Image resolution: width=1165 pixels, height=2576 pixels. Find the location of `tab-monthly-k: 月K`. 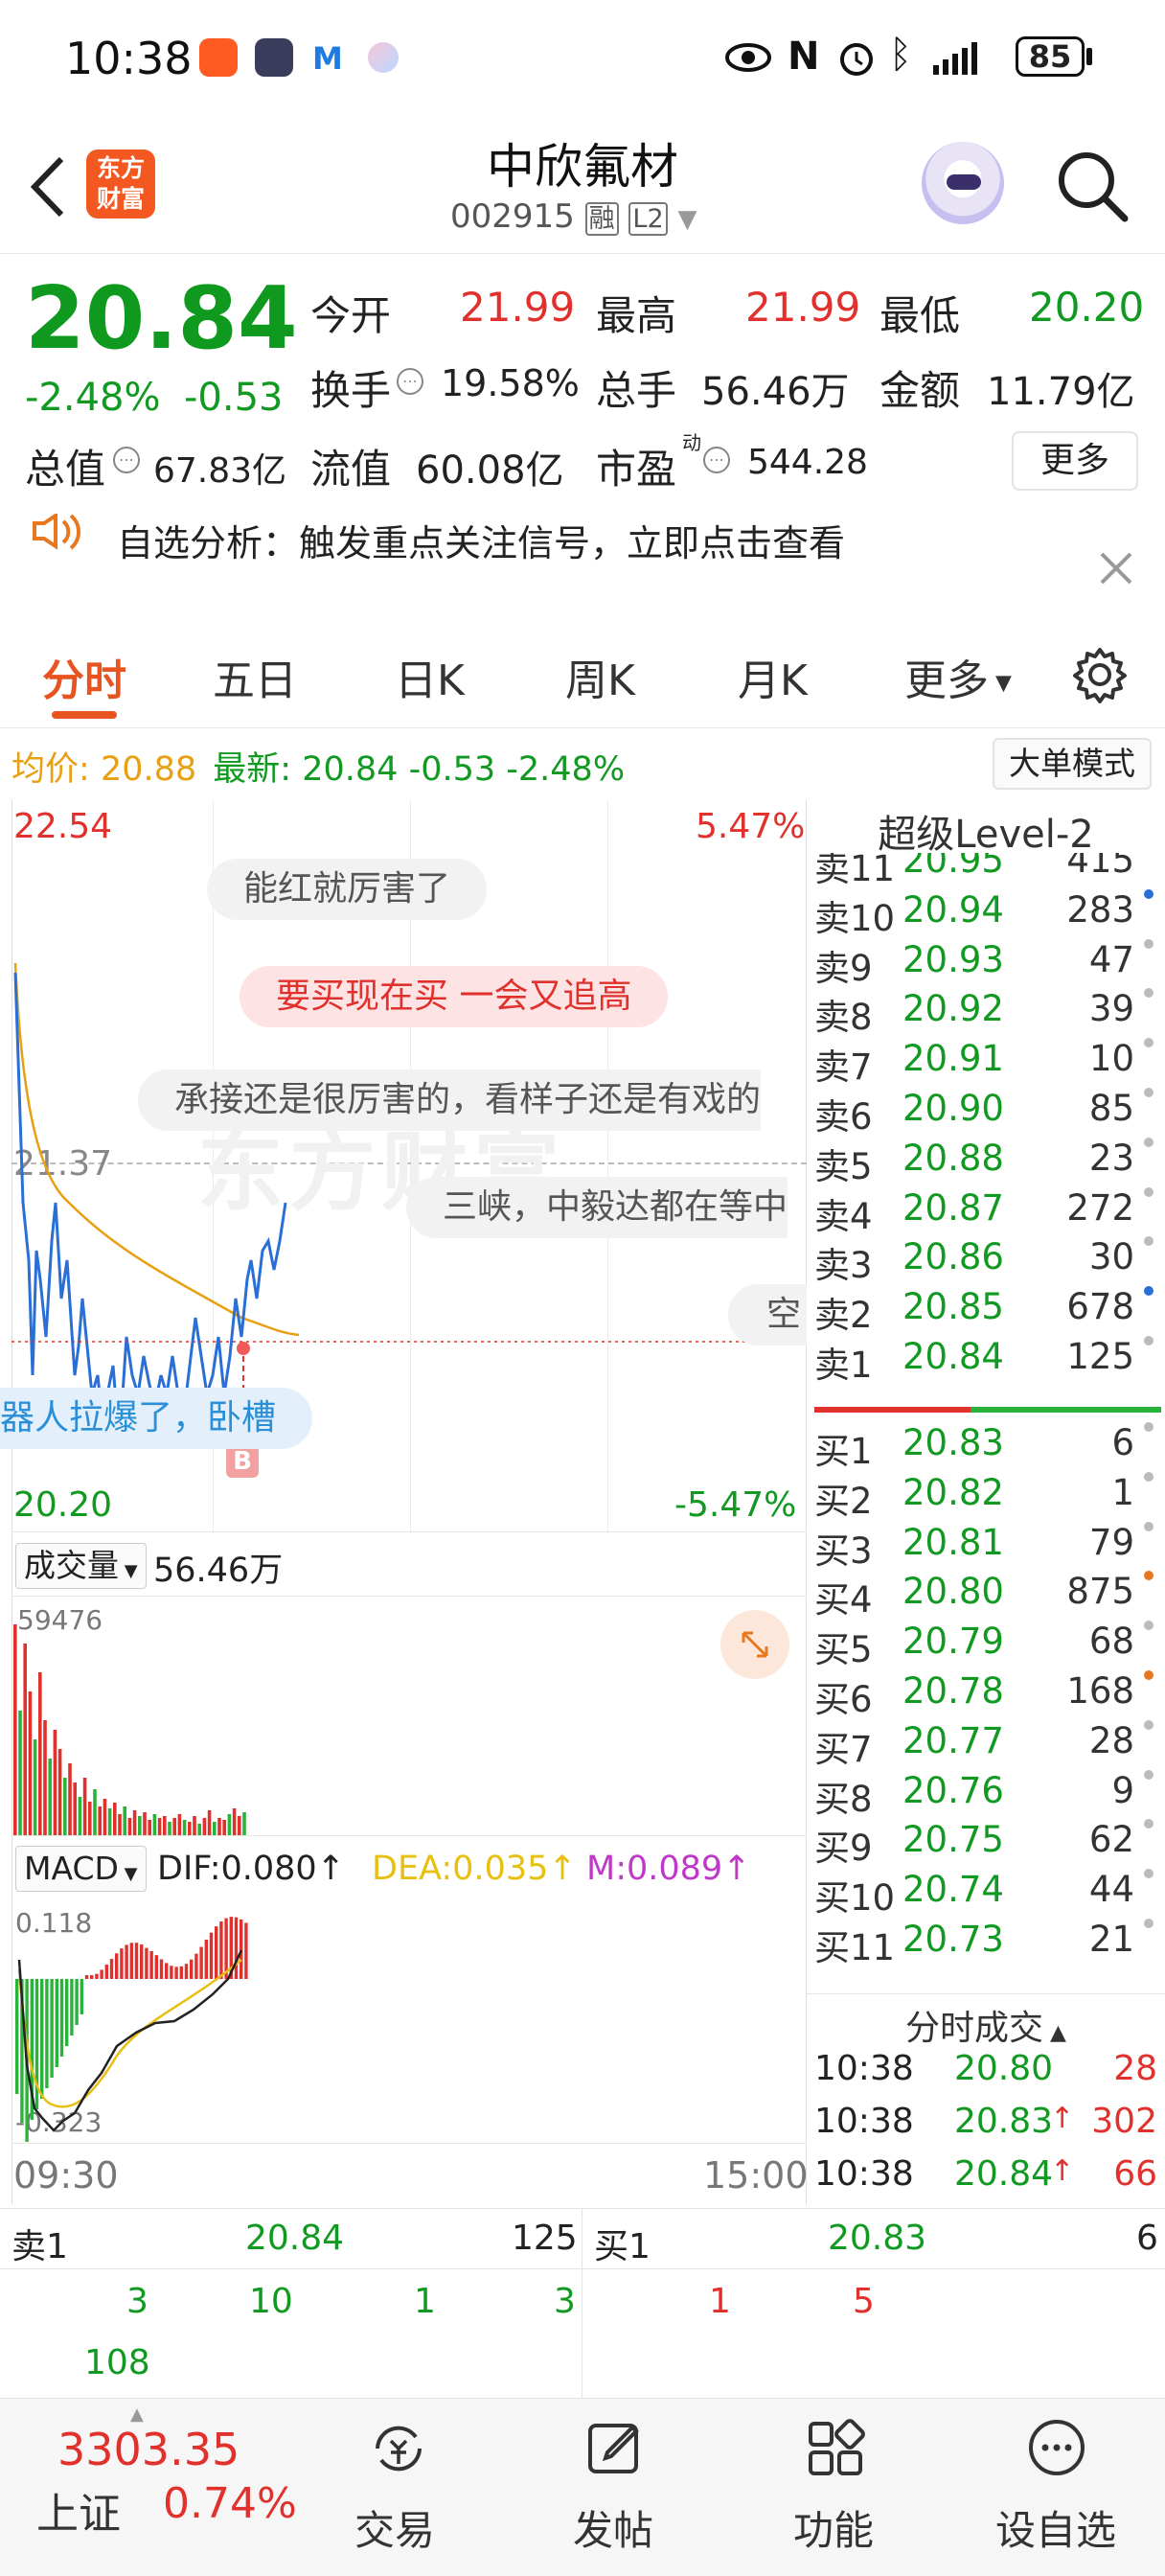

tab-monthly-k: 月K is located at coordinates (773, 676).